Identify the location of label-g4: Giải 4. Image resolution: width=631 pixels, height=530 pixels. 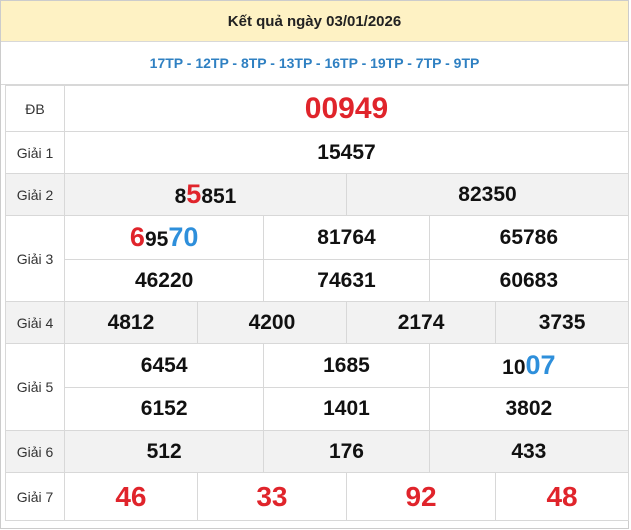
(35, 322).